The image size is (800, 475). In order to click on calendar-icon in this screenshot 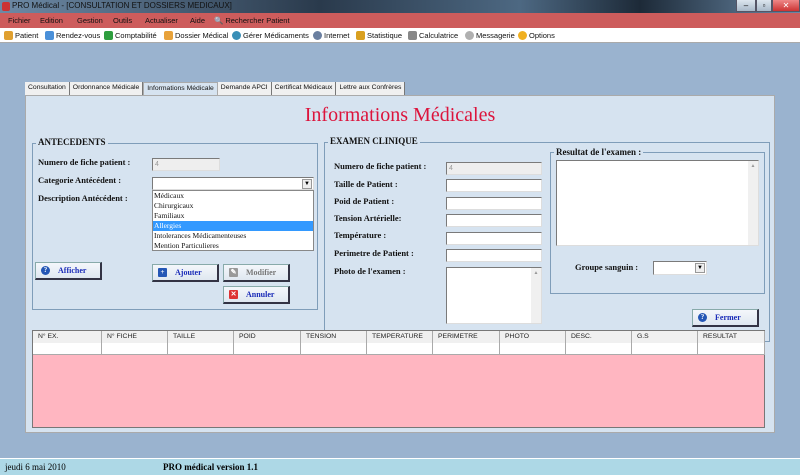, I will do `click(49, 35)`.